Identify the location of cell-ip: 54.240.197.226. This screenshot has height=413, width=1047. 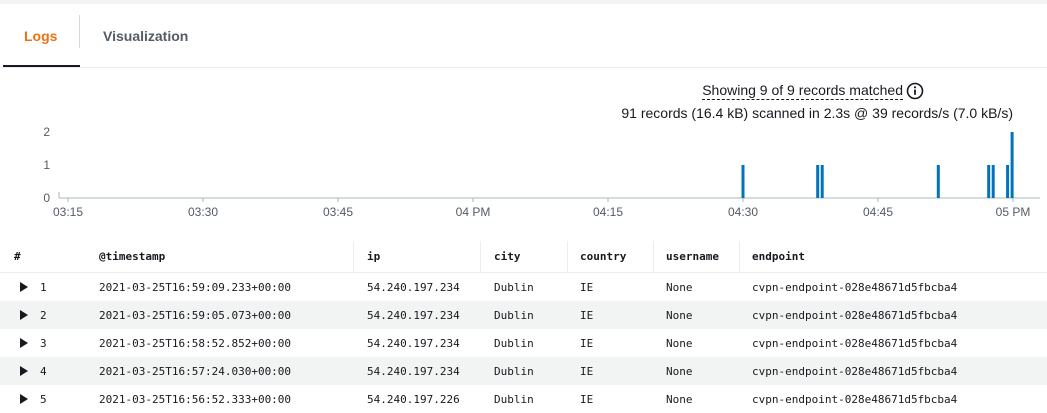
(413, 399).